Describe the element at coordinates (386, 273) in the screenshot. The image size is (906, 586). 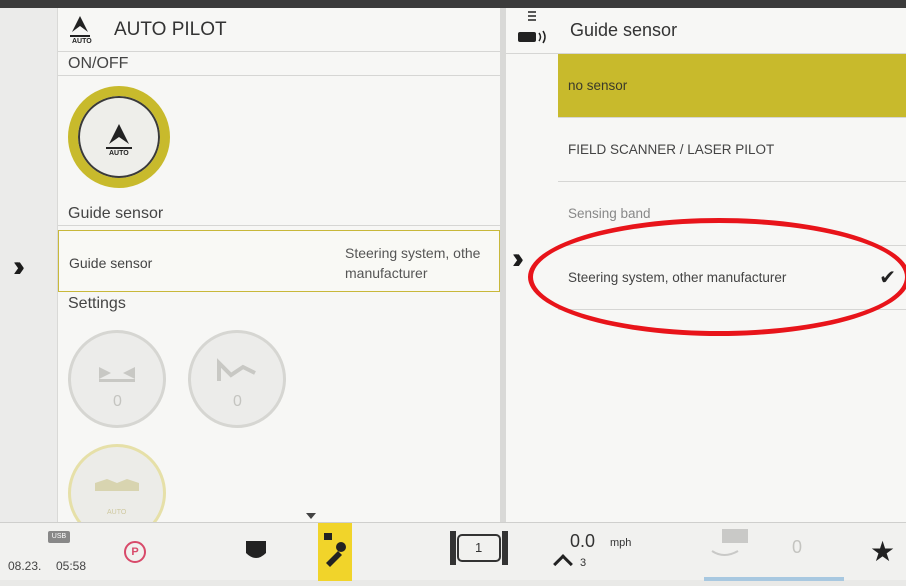
I see `guide-sensor-value-line2: manufacturer` at that location.